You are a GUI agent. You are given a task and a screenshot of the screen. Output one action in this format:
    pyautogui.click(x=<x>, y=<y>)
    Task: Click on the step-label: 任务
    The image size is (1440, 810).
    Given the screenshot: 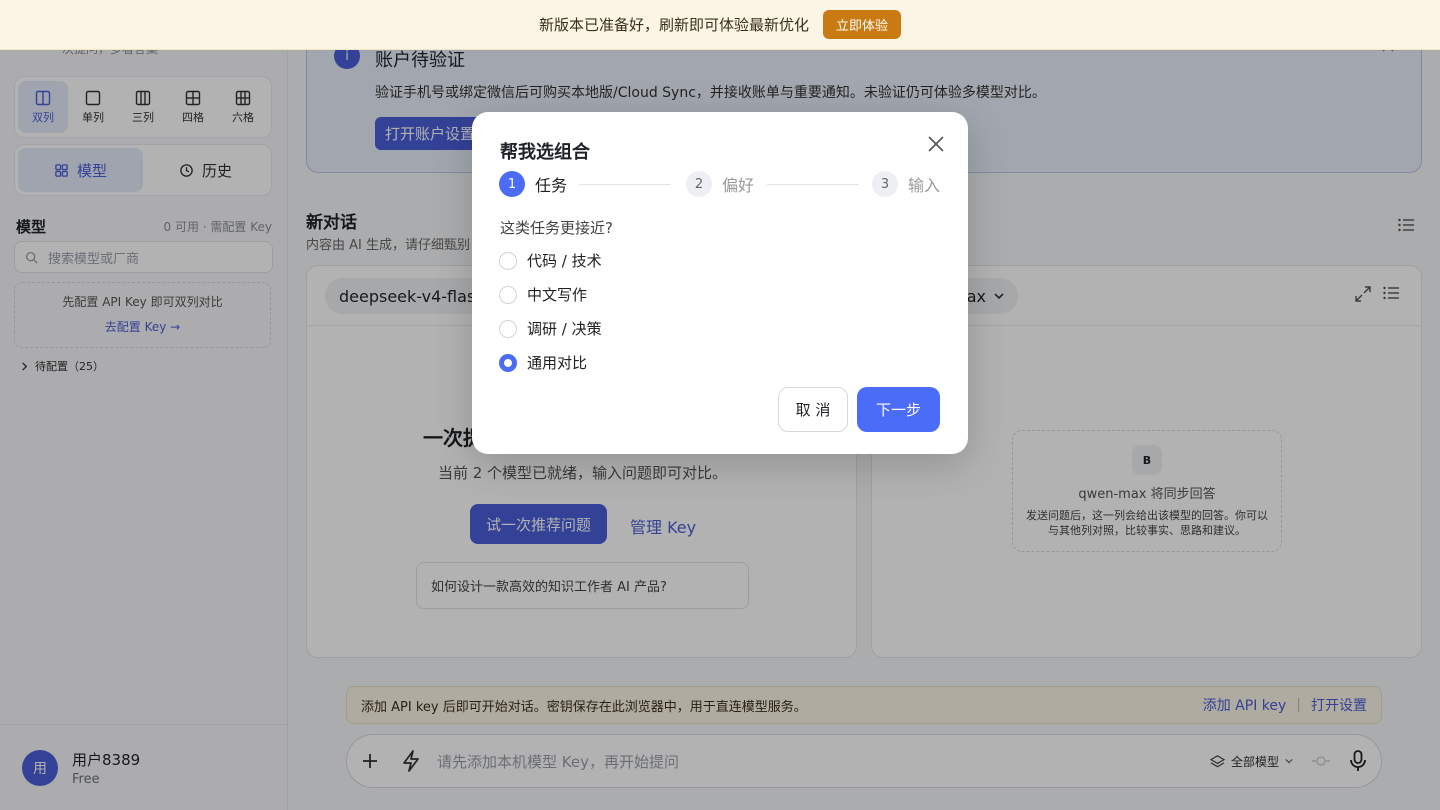 What is the action you would take?
    pyautogui.click(x=551, y=185)
    